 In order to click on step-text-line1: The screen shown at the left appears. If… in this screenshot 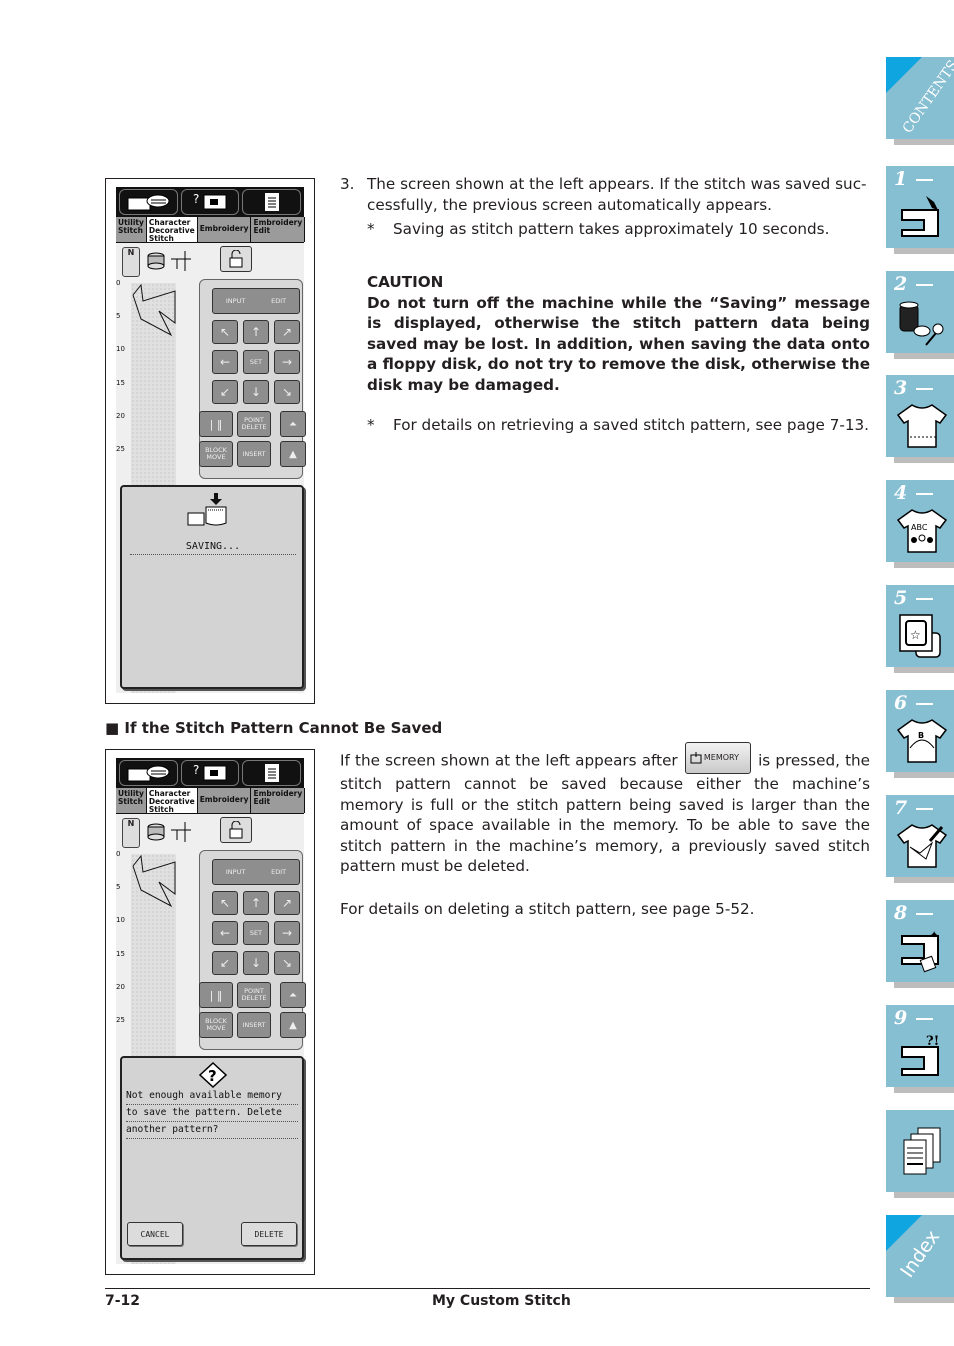, I will do `click(617, 184)`.